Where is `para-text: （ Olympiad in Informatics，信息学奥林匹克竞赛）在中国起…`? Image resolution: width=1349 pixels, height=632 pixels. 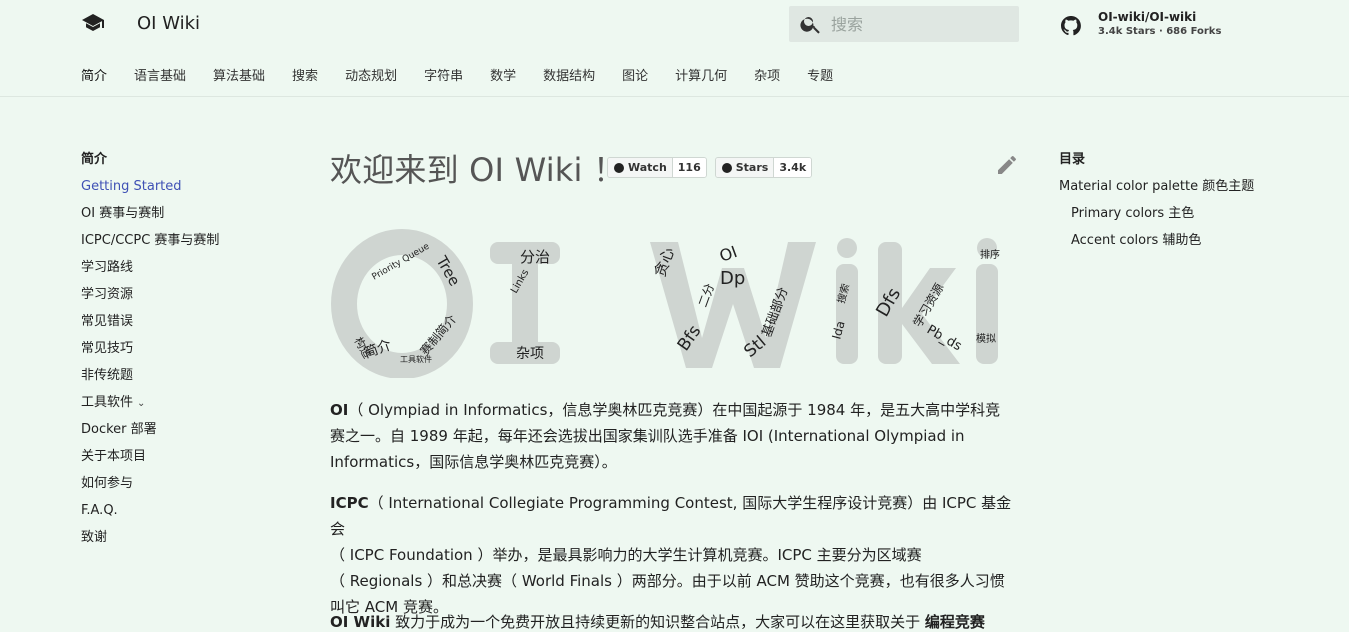 para-text: （ Olympiad in Informatics，信息学奥林匹克竞赛）在中国起… is located at coordinates (674, 410).